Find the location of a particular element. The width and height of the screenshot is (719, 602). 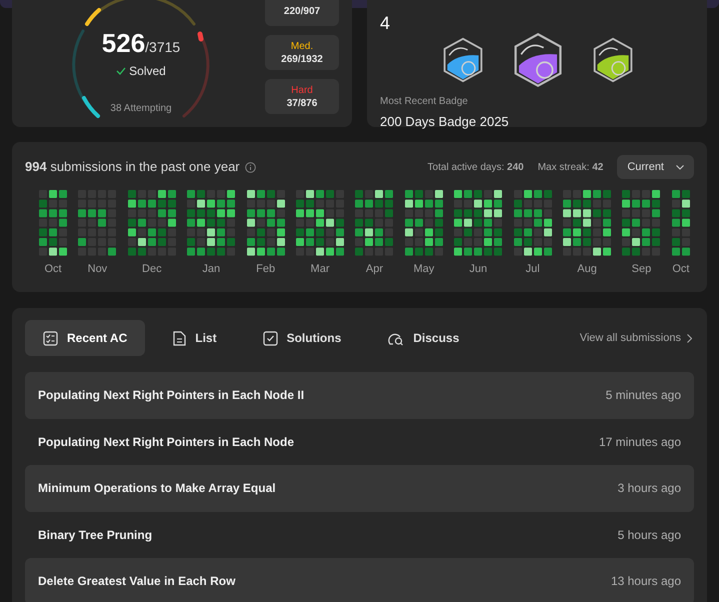

submission-row: Populating Next Right Pointers in Each Node II 5 minutes ago is located at coordinates (359, 395).